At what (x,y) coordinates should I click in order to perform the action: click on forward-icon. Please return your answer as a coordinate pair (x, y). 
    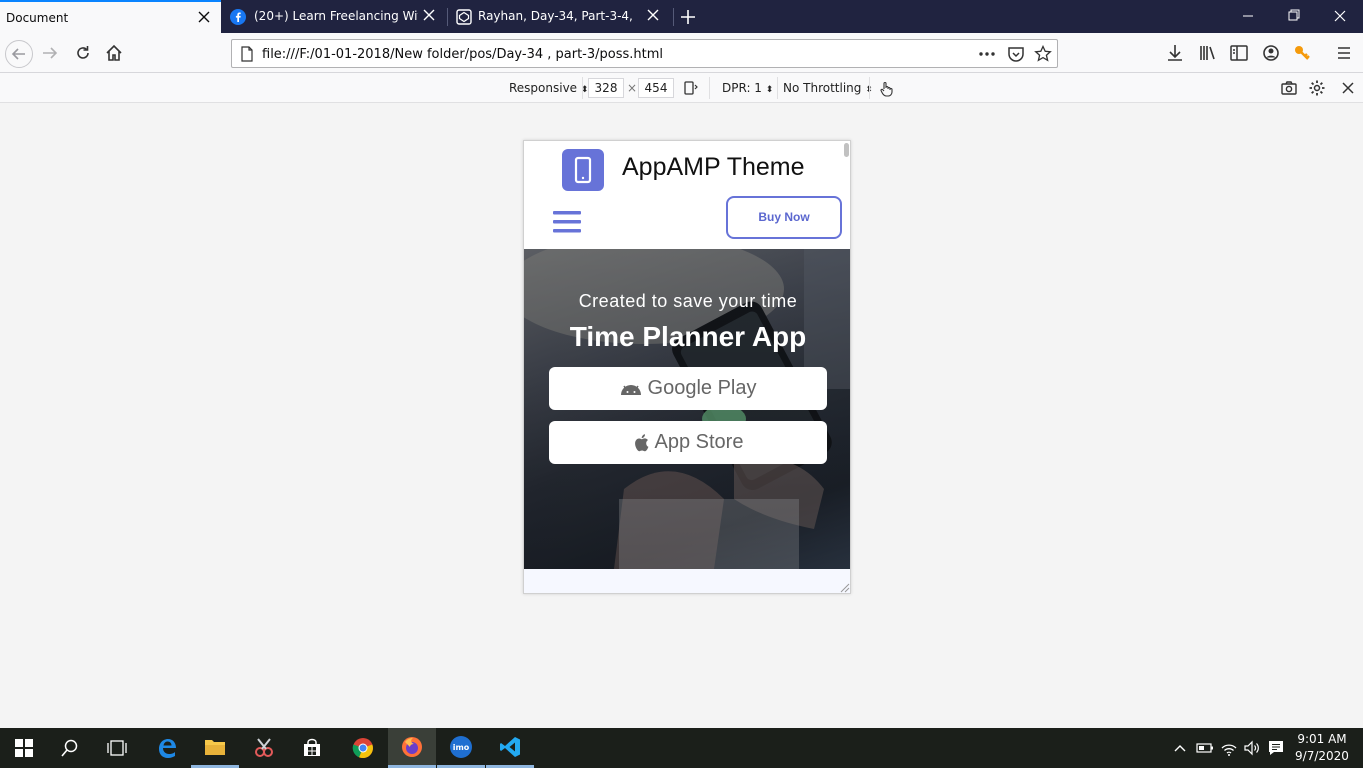
    Looking at the image, I should click on (50, 53).